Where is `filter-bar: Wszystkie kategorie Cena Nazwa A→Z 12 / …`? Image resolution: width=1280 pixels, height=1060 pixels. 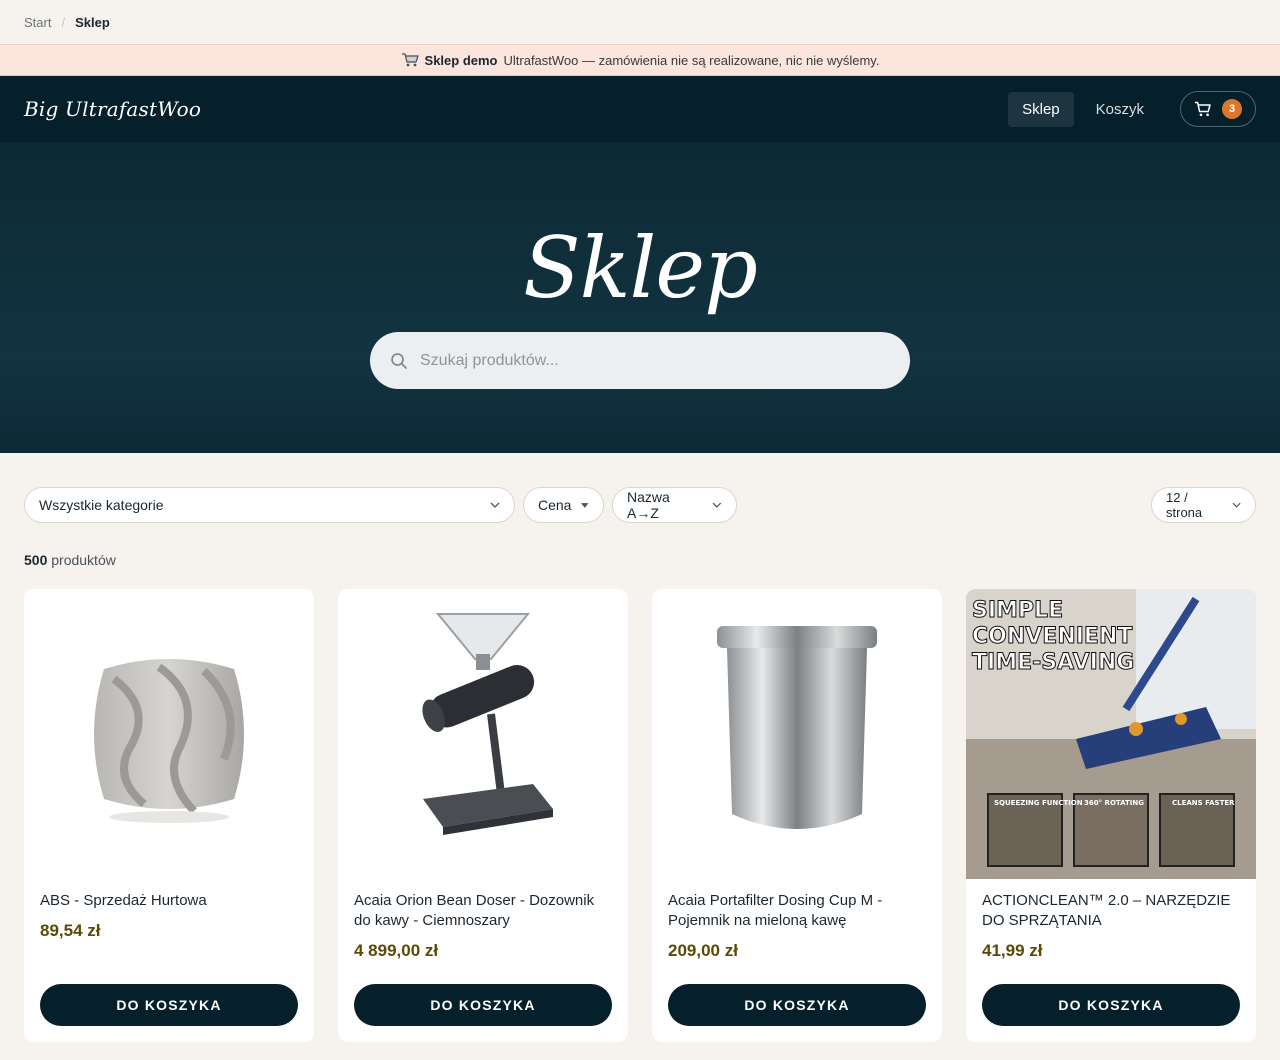 filter-bar: Wszystkie kategorie Cena Nazwa A→Z 12 / … is located at coordinates (640, 505).